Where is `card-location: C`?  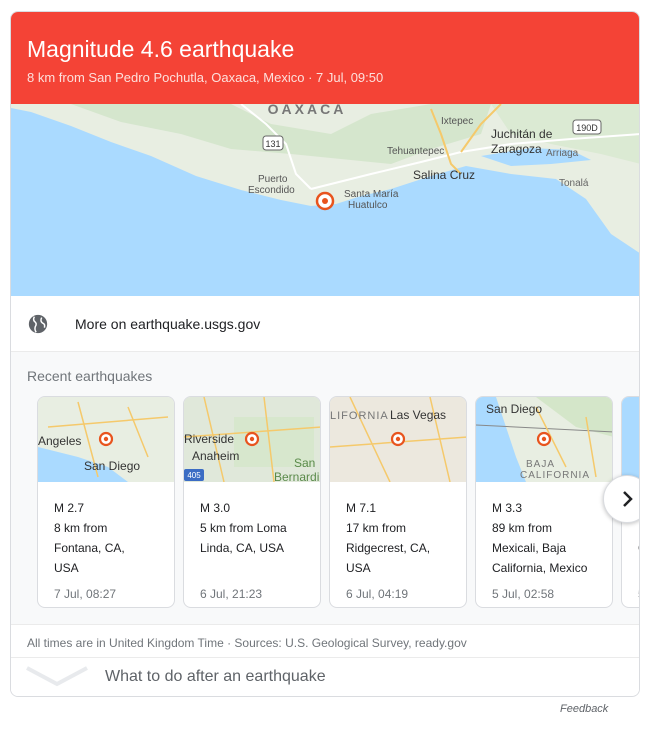
card-location: C is located at coordinates (638, 548).